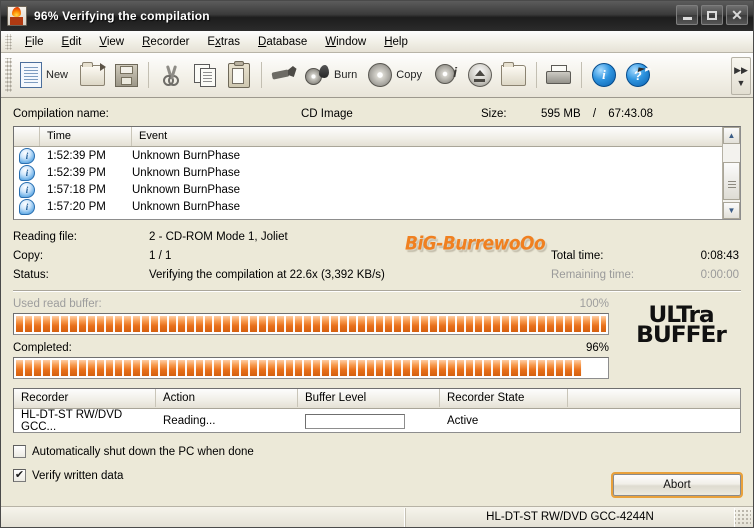  What do you see at coordinates (681, 336) in the screenshot?
I see `ultra-logo-line2: BUFFEr` at bounding box center [681, 336].